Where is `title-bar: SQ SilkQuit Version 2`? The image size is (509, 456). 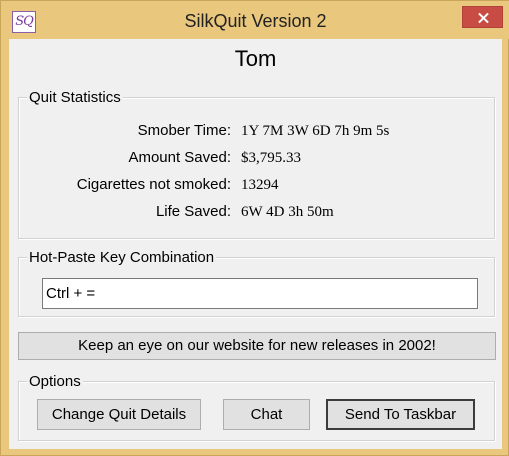
title-bar: SQ SilkQuit Version 2 is located at coordinates (255, 20).